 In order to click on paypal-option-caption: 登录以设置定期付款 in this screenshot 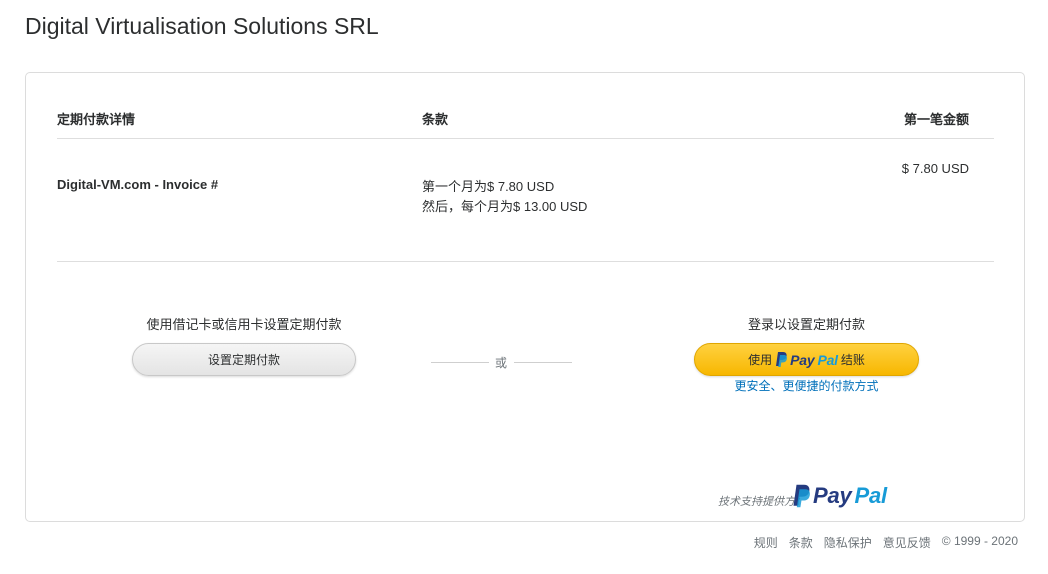, I will do `click(806, 324)`.